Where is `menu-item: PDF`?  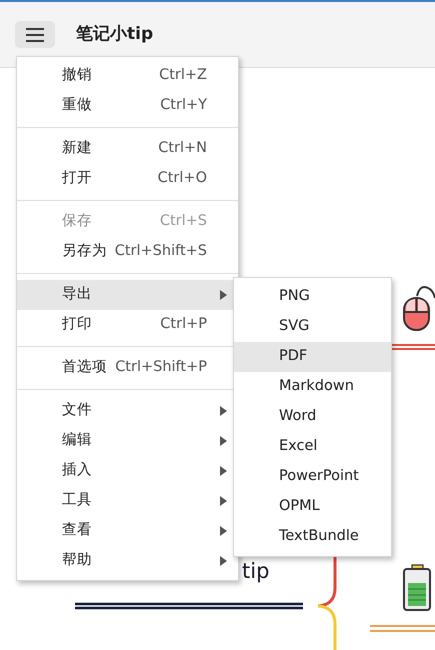
menu-item: PDF is located at coordinates (312, 357).